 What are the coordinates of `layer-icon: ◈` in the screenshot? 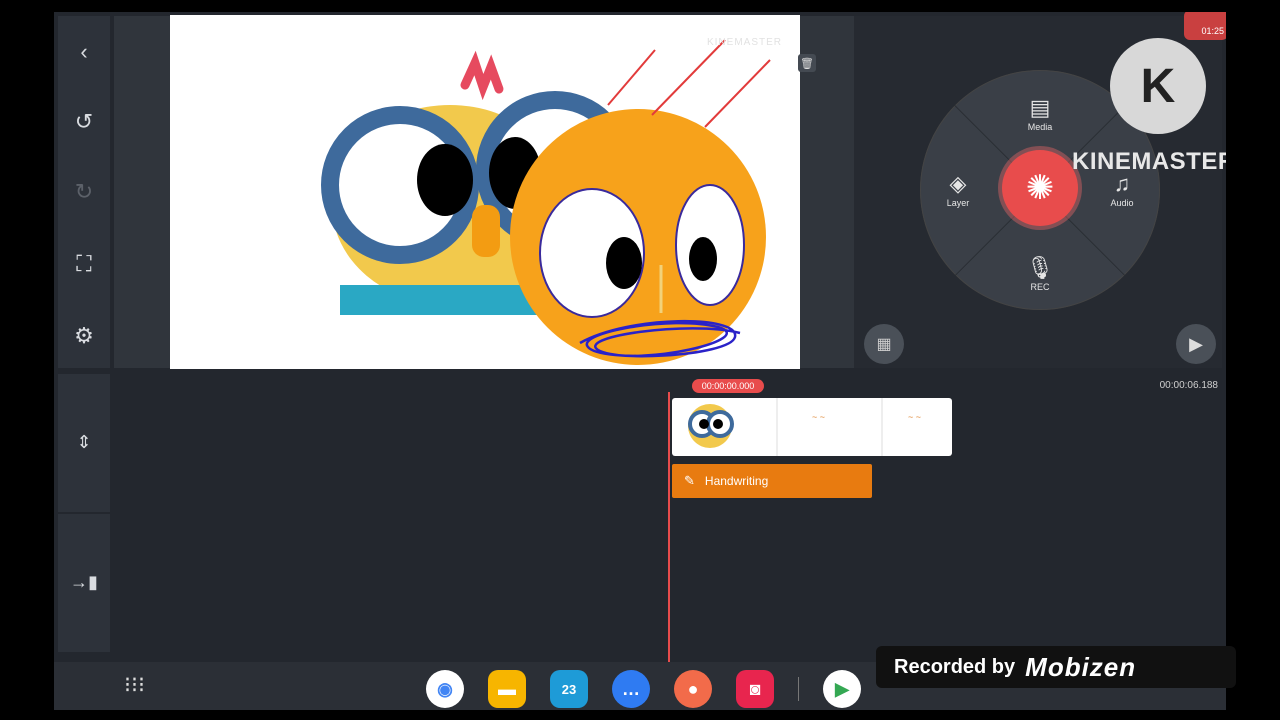 It's located at (958, 183).